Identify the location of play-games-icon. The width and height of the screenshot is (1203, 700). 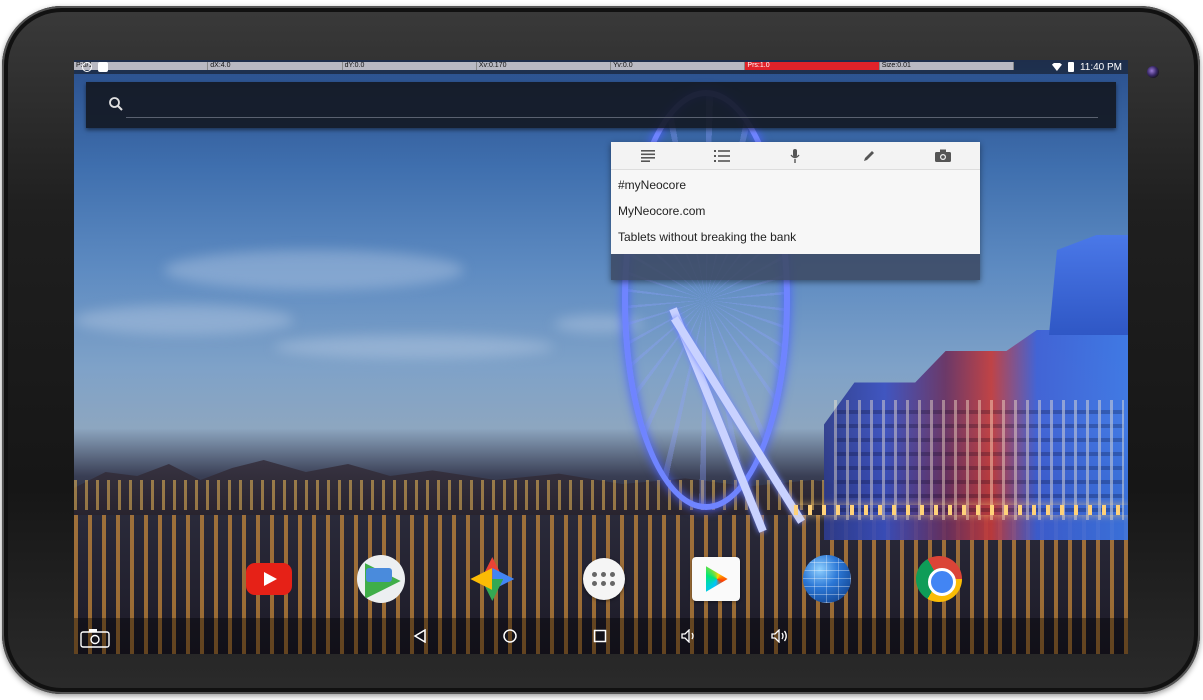
(380, 579).